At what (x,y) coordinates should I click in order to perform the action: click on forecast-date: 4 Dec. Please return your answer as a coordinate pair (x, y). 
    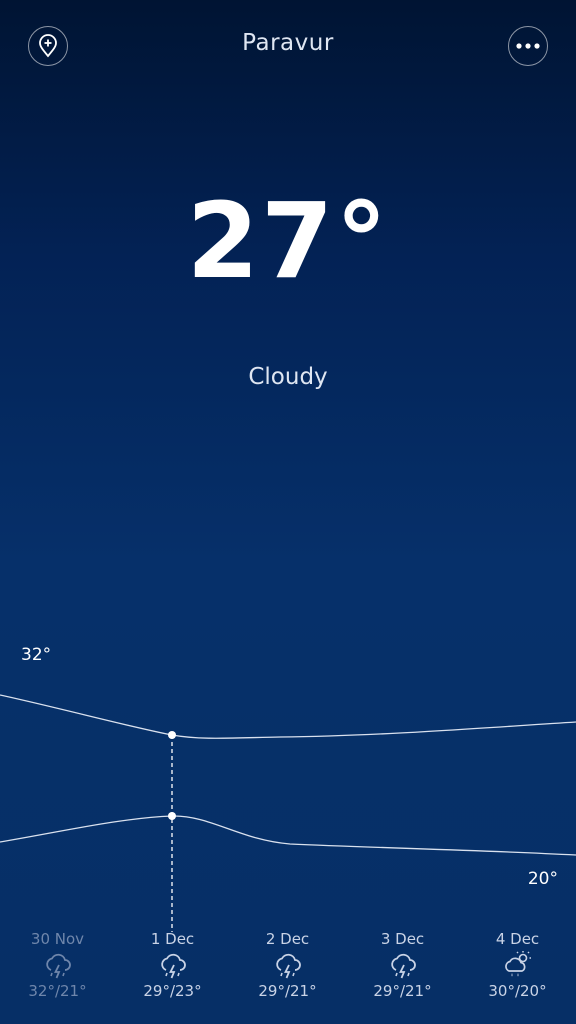
    Looking at the image, I should click on (517, 939).